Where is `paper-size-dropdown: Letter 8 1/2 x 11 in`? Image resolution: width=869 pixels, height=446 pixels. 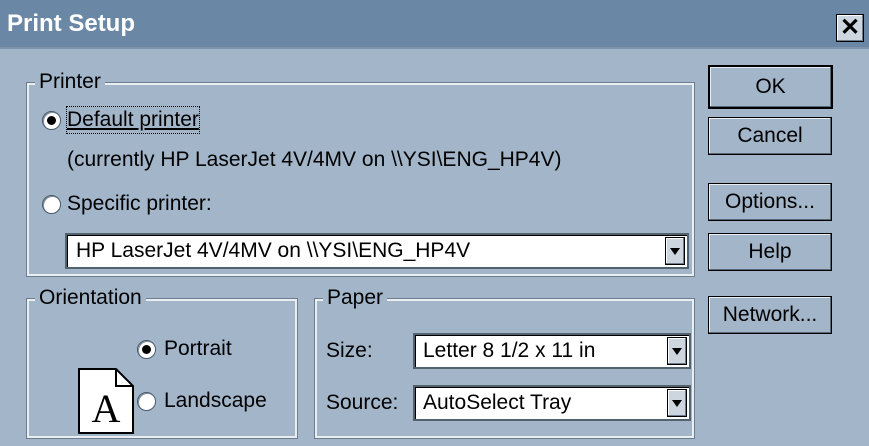
paper-size-dropdown: Letter 8 1/2 x 11 in is located at coordinates (552, 351).